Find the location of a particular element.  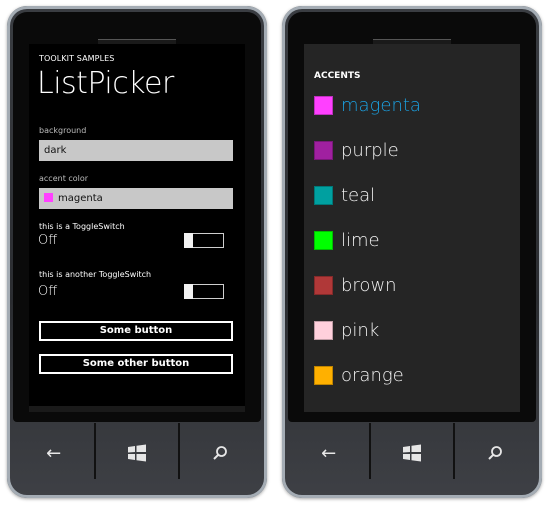

background-label: background is located at coordinates (63, 130).